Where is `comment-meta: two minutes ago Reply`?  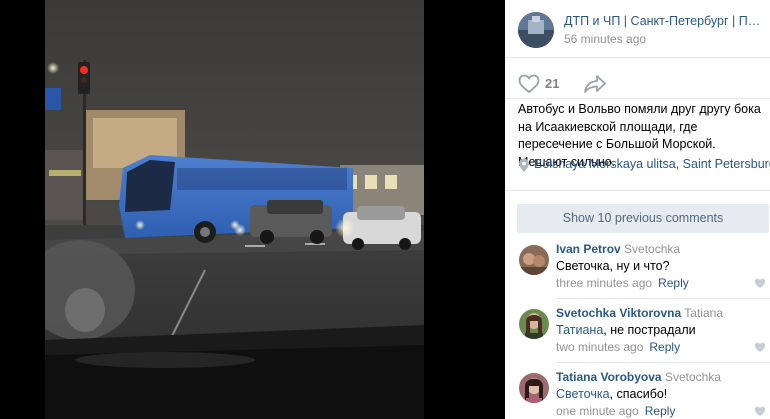
comment-meta: two minutes ago Reply is located at coordinates (618, 347).